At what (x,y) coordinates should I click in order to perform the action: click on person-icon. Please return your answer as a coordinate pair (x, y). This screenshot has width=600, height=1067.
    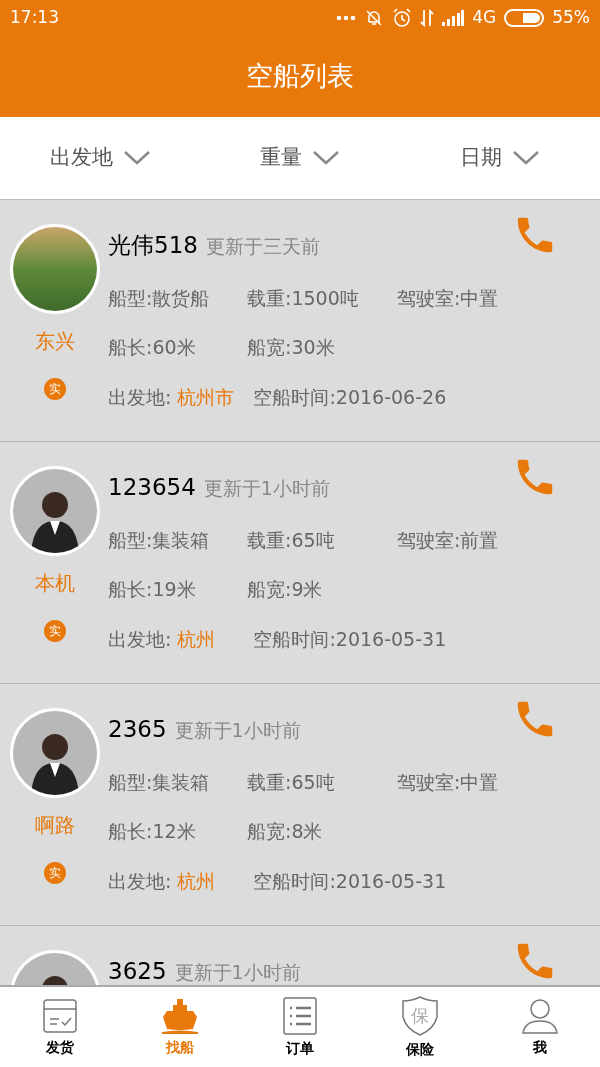
    Looking at the image, I should click on (540, 1015).